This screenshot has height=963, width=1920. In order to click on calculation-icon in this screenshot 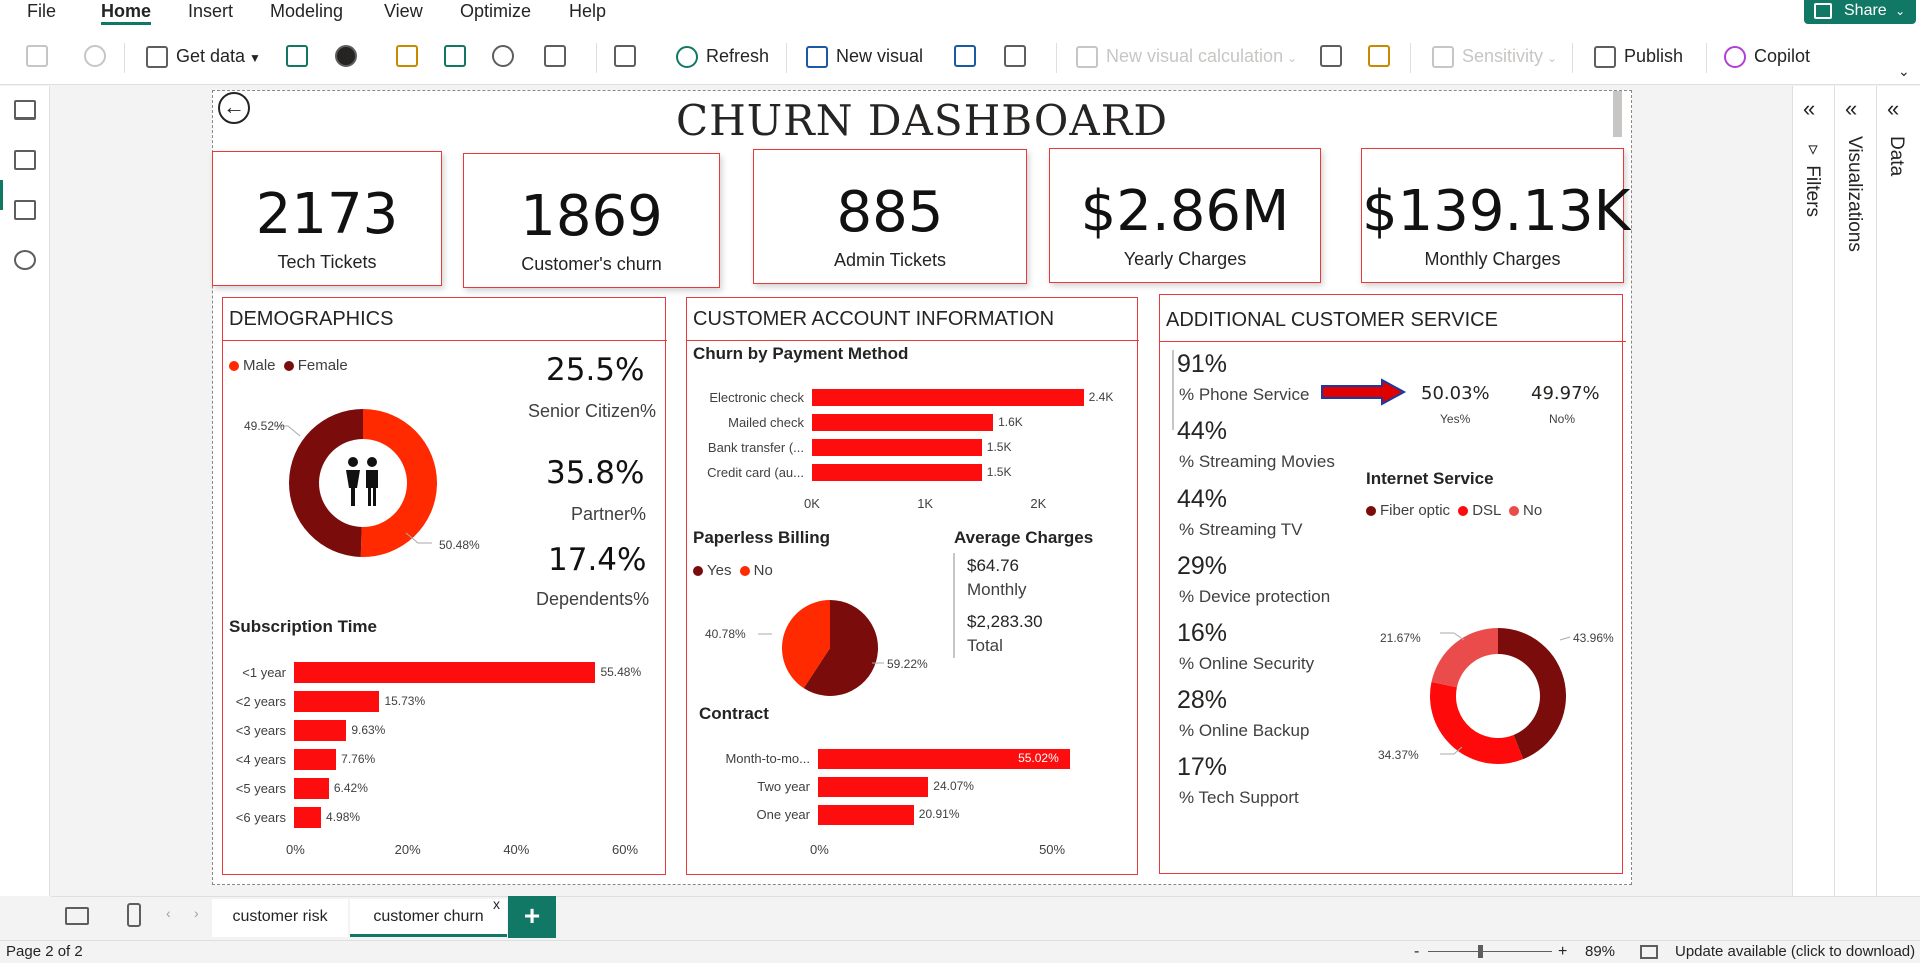, I will do `click(1087, 57)`.